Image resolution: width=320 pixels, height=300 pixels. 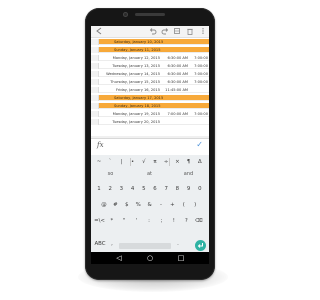 What do you see at coordinates (119, 258) in the screenshot?
I see `nav-back-icon: ◁` at bounding box center [119, 258].